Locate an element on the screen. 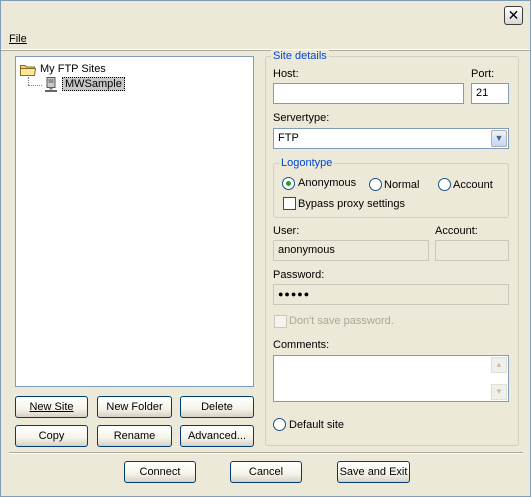  user-field: anonymous is located at coordinates (351, 250).